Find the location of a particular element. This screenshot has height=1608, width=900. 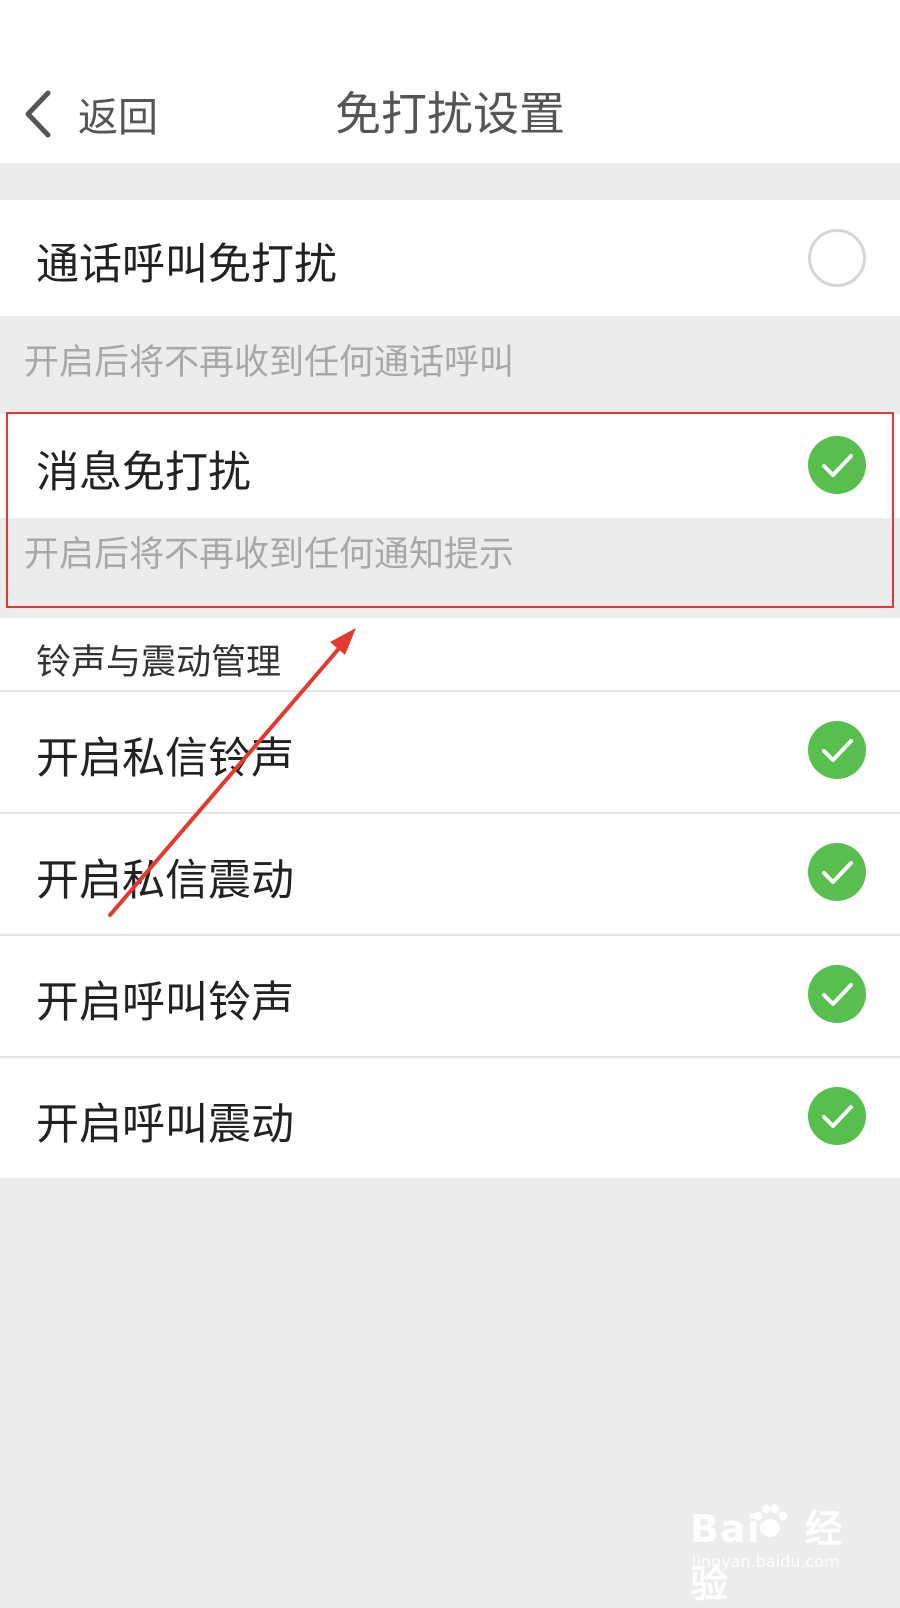

section-header: 铃声与震动管理 is located at coordinates (450, 654).